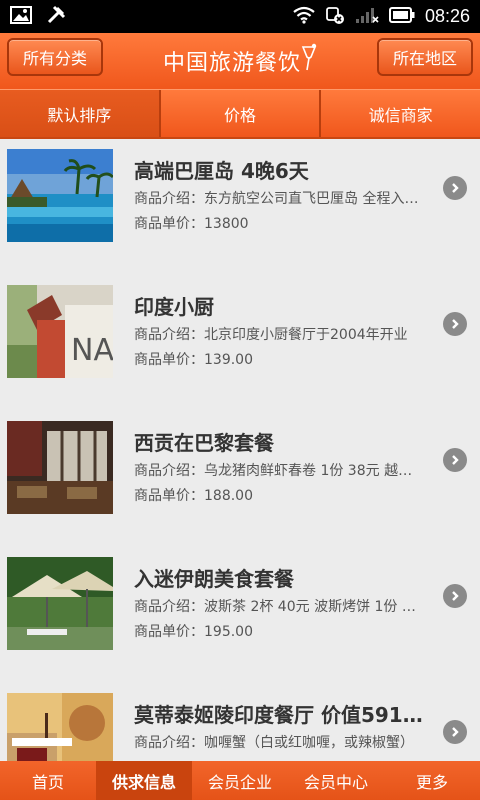 This screenshot has height=800, width=480. Describe the element at coordinates (221, 171) in the screenshot. I see `item-title: 高端巴厘岛 4晚6天` at that location.